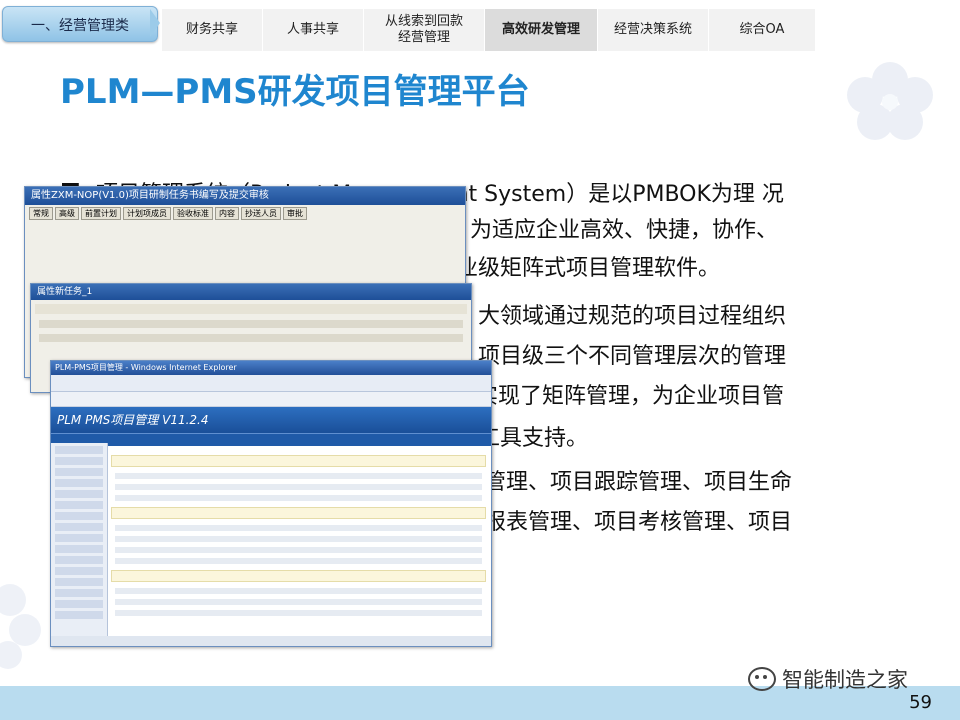 This screenshot has width=960, height=720. I want to click on flower-decoration-icon, so click(890, 101).